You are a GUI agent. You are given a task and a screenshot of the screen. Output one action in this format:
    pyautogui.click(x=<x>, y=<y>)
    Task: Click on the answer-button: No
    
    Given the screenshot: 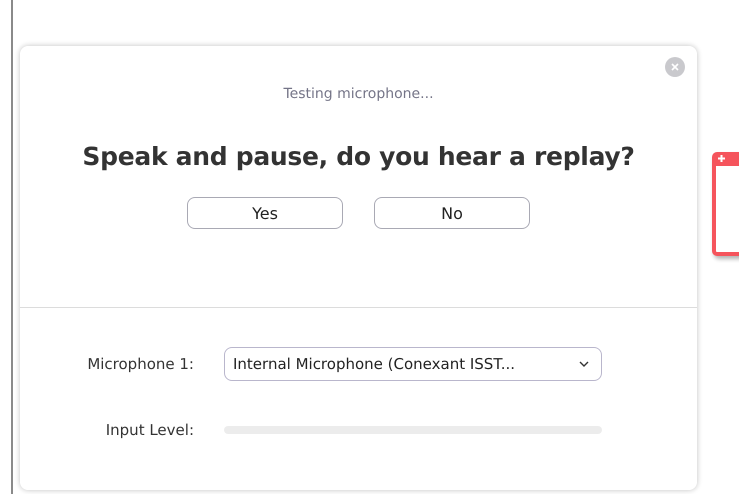 What is the action you would take?
    pyautogui.click(x=452, y=213)
    